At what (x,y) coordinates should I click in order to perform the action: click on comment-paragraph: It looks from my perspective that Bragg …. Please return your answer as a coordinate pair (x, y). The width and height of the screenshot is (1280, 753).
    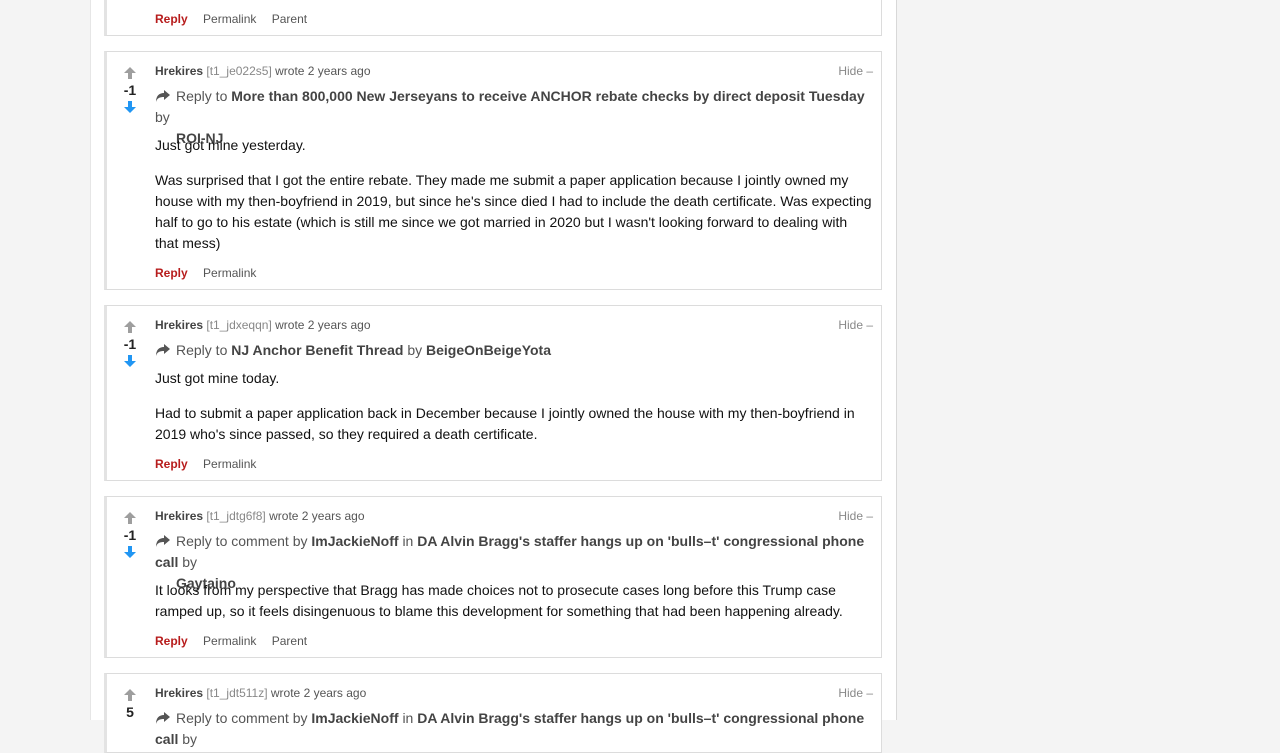
    Looking at the image, I should click on (499, 600).